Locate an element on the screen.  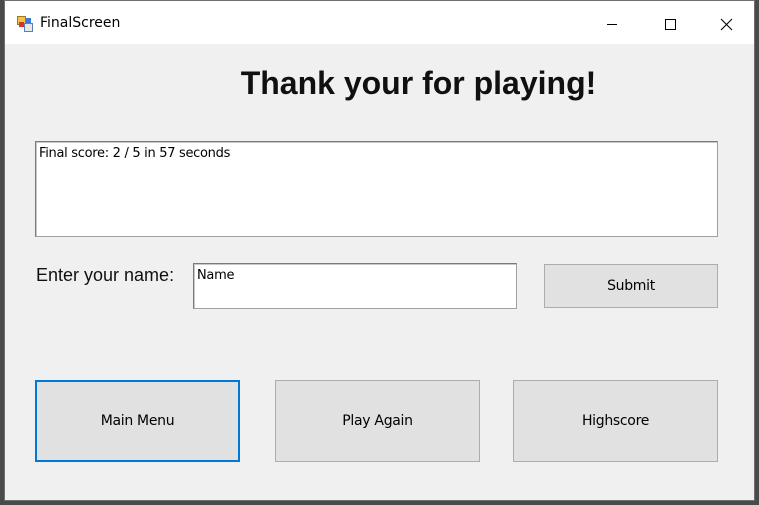
maximize-icon is located at coordinates (670, 24).